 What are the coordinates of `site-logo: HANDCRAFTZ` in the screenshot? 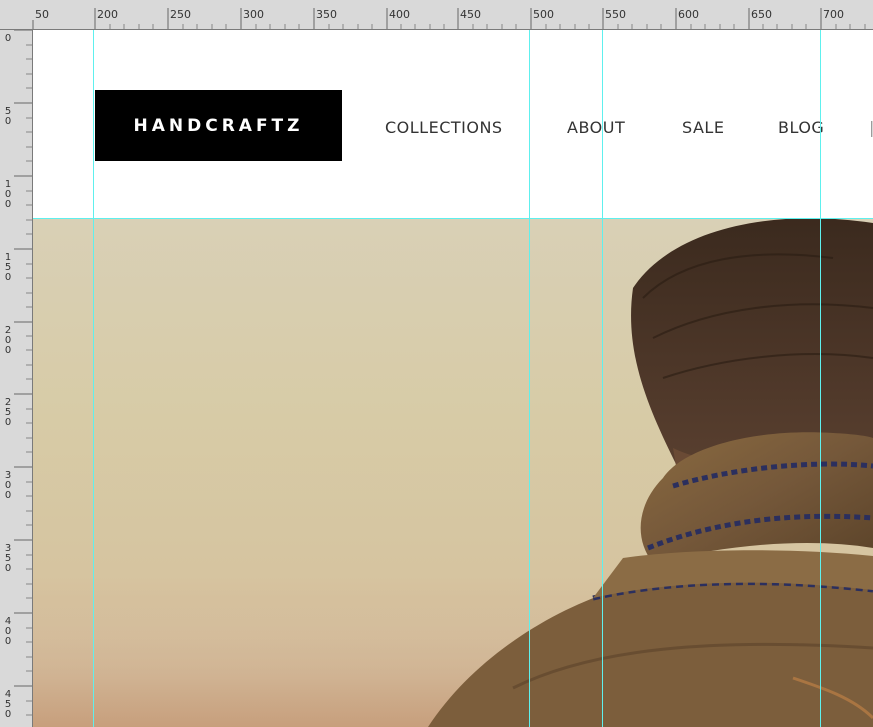 It's located at (218, 125).